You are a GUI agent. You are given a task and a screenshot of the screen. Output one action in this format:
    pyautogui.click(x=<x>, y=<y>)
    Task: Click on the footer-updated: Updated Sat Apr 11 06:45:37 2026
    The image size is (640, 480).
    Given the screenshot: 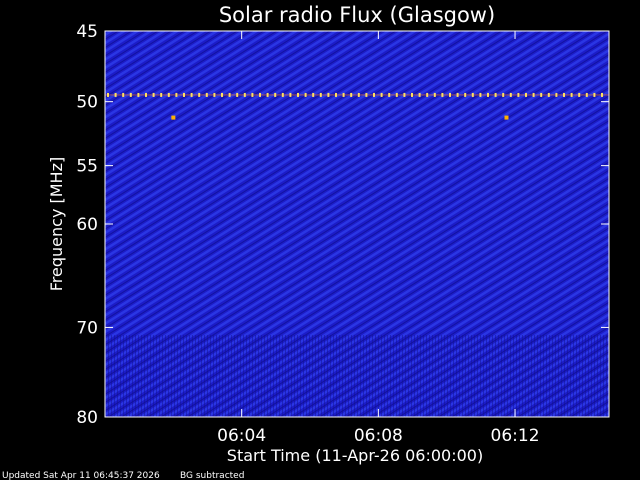 What is the action you would take?
    pyautogui.click(x=81, y=475)
    